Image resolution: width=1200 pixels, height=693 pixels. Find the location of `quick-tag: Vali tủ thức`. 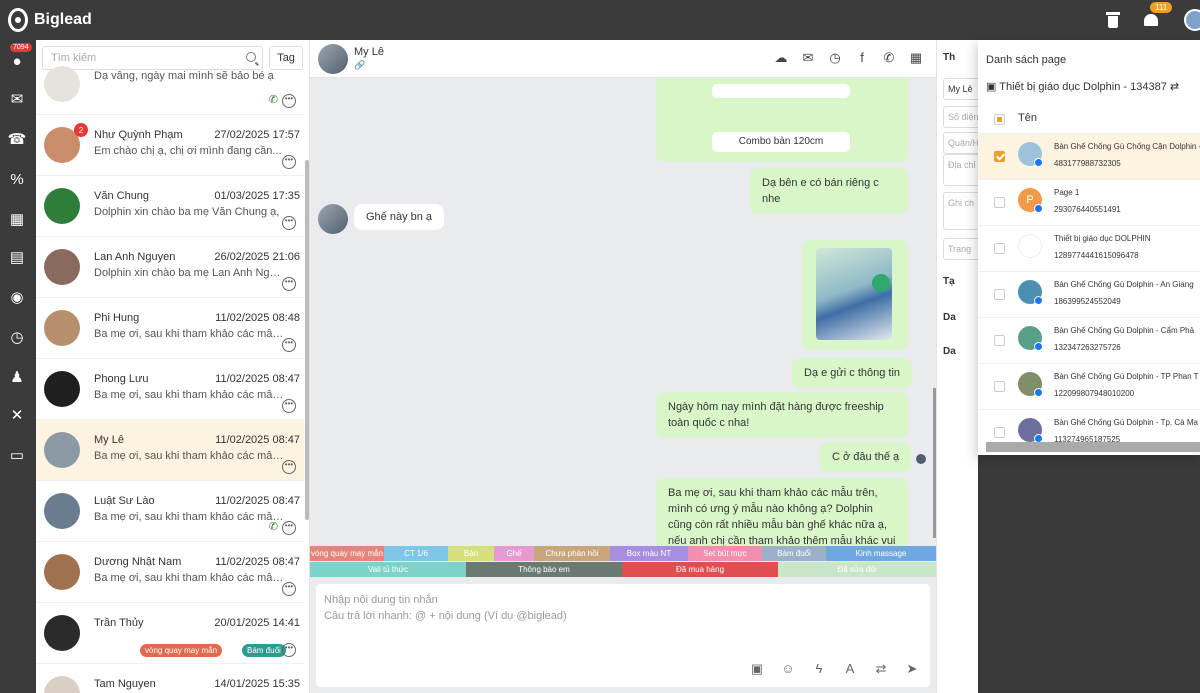

quick-tag: Vali tủ thức is located at coordinates (388, 569).